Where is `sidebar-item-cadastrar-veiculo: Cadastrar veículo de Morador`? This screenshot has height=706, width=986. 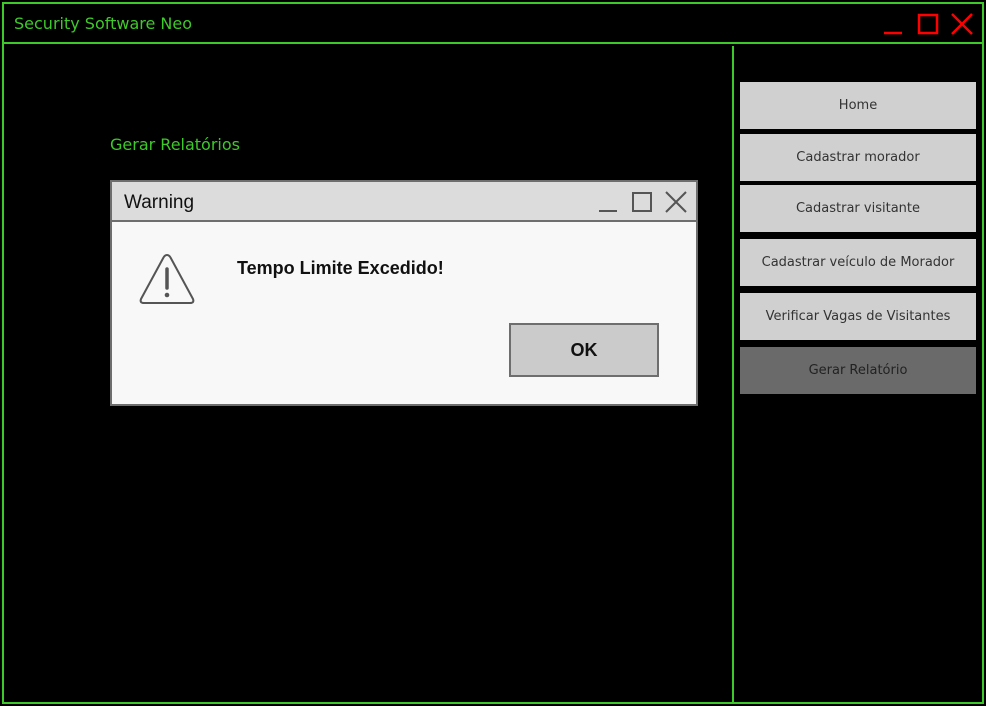
sidebar-item-cadastrar-veiculo: Cadastrar veículo de Morador is located at coordinates (858, 262).